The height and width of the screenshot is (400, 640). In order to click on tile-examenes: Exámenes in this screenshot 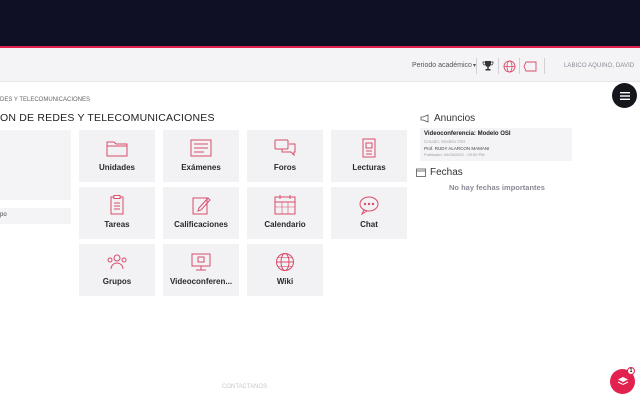, I will do `click(201, 156)`.